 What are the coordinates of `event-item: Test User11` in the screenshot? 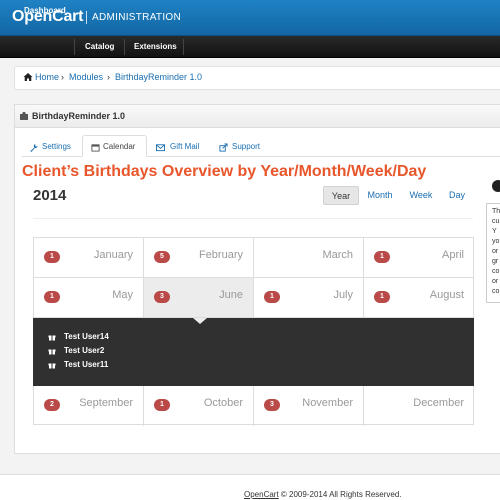 It's located at (86, 364).